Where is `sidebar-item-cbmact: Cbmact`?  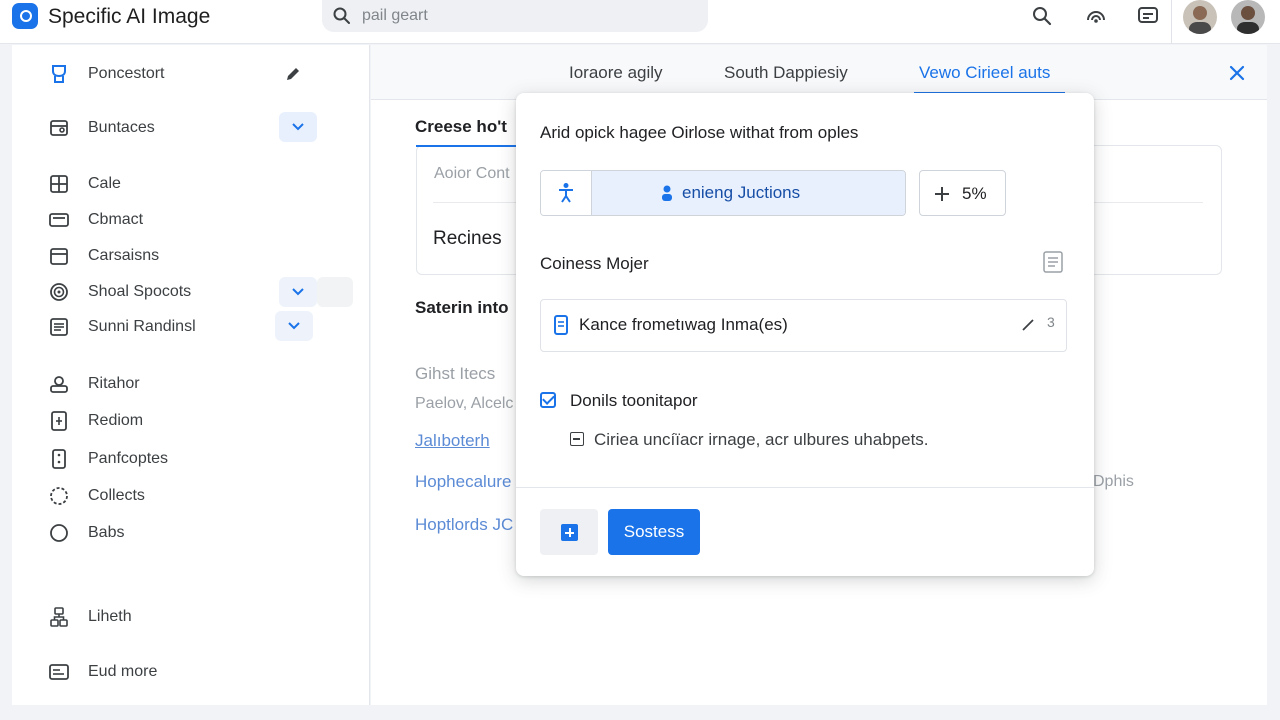 sidebar-item-cbmact: Cbmact is located at coordinates (182, 220).